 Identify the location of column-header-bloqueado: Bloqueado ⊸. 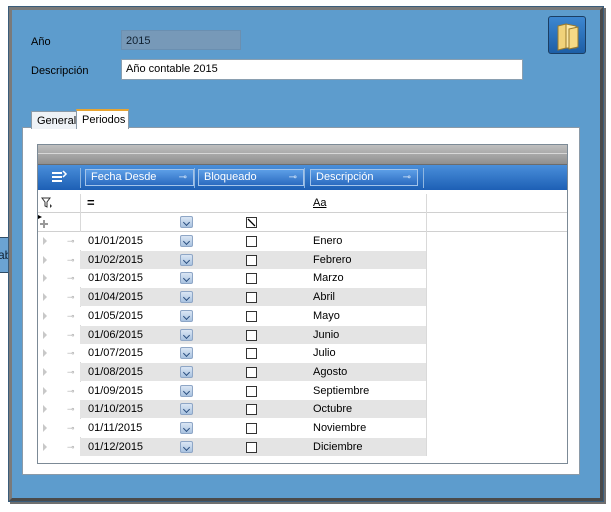
(251, 177).